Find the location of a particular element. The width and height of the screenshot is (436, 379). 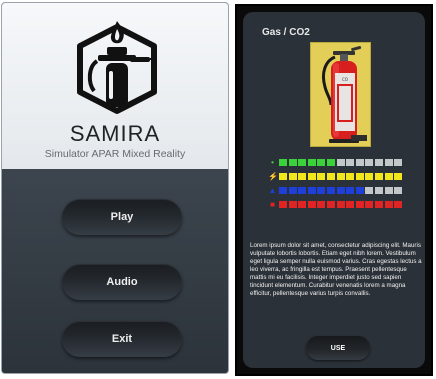

stat-bar-effectiveness: • is located at coordinates (336, 162).